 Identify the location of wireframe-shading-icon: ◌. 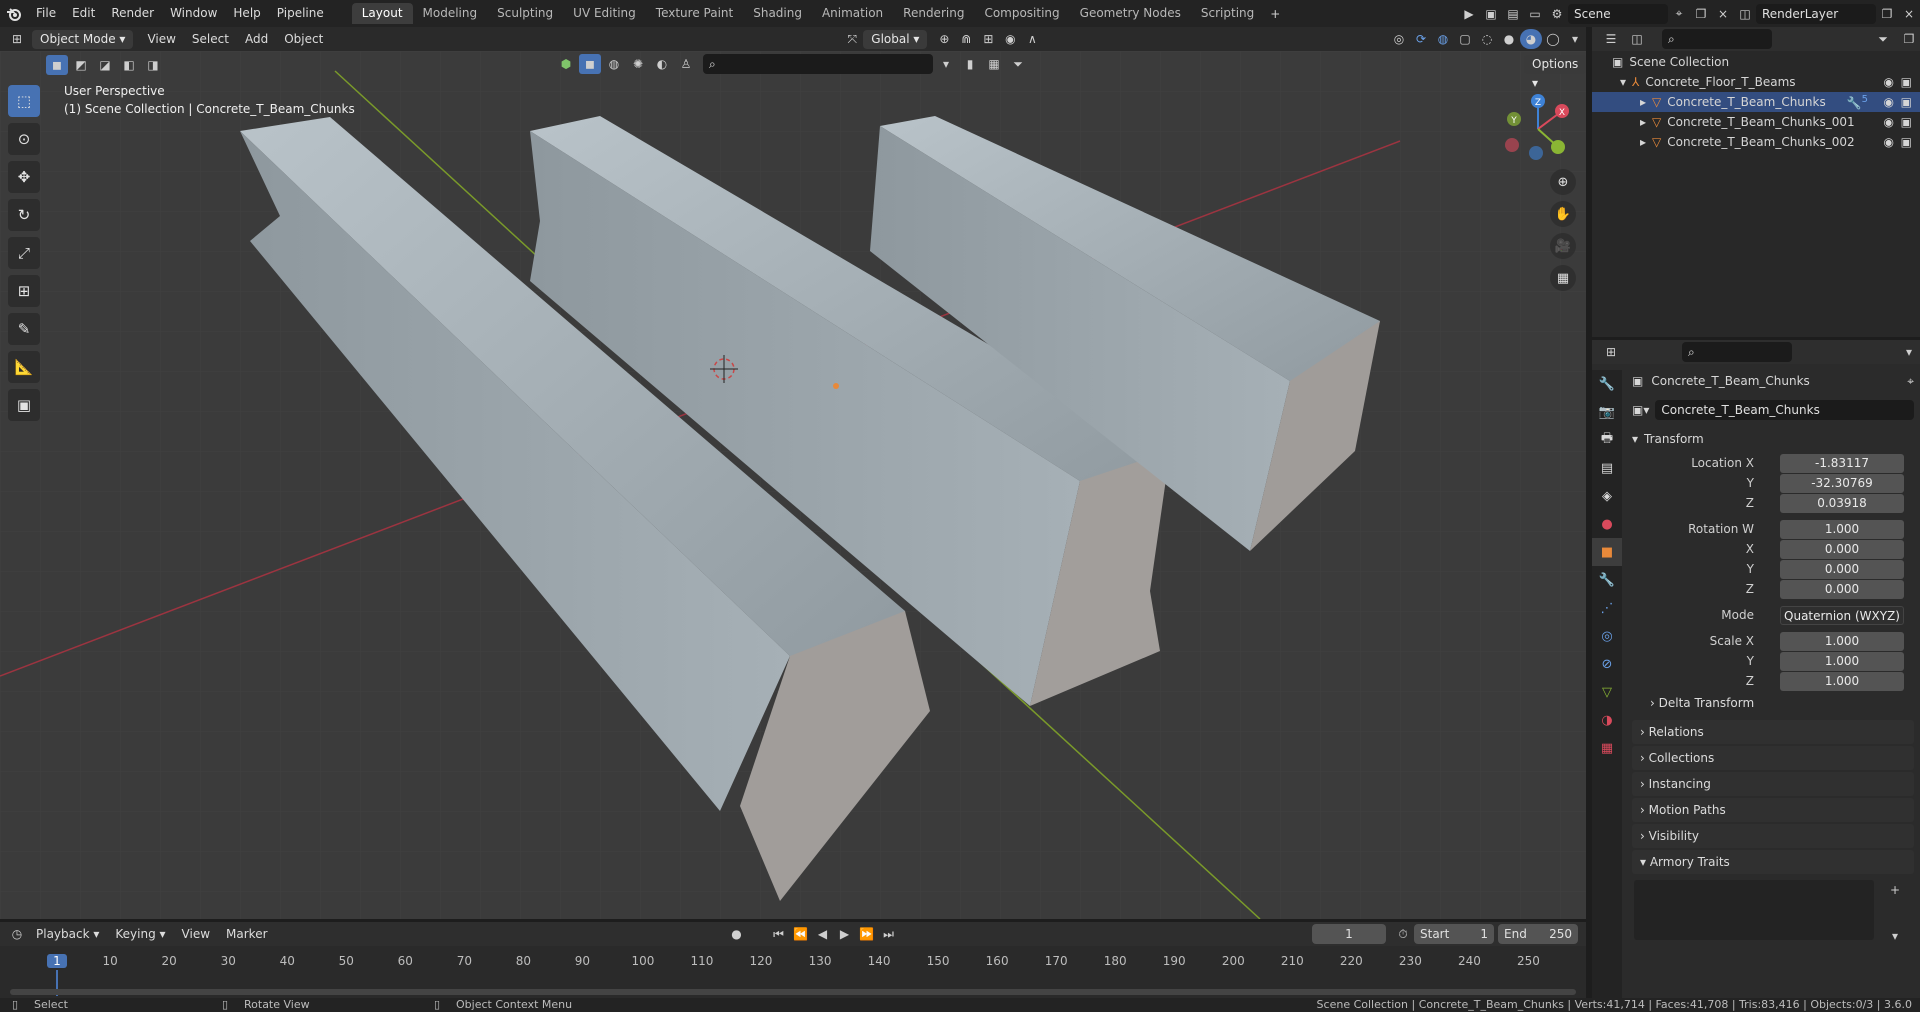
(1487, 39).